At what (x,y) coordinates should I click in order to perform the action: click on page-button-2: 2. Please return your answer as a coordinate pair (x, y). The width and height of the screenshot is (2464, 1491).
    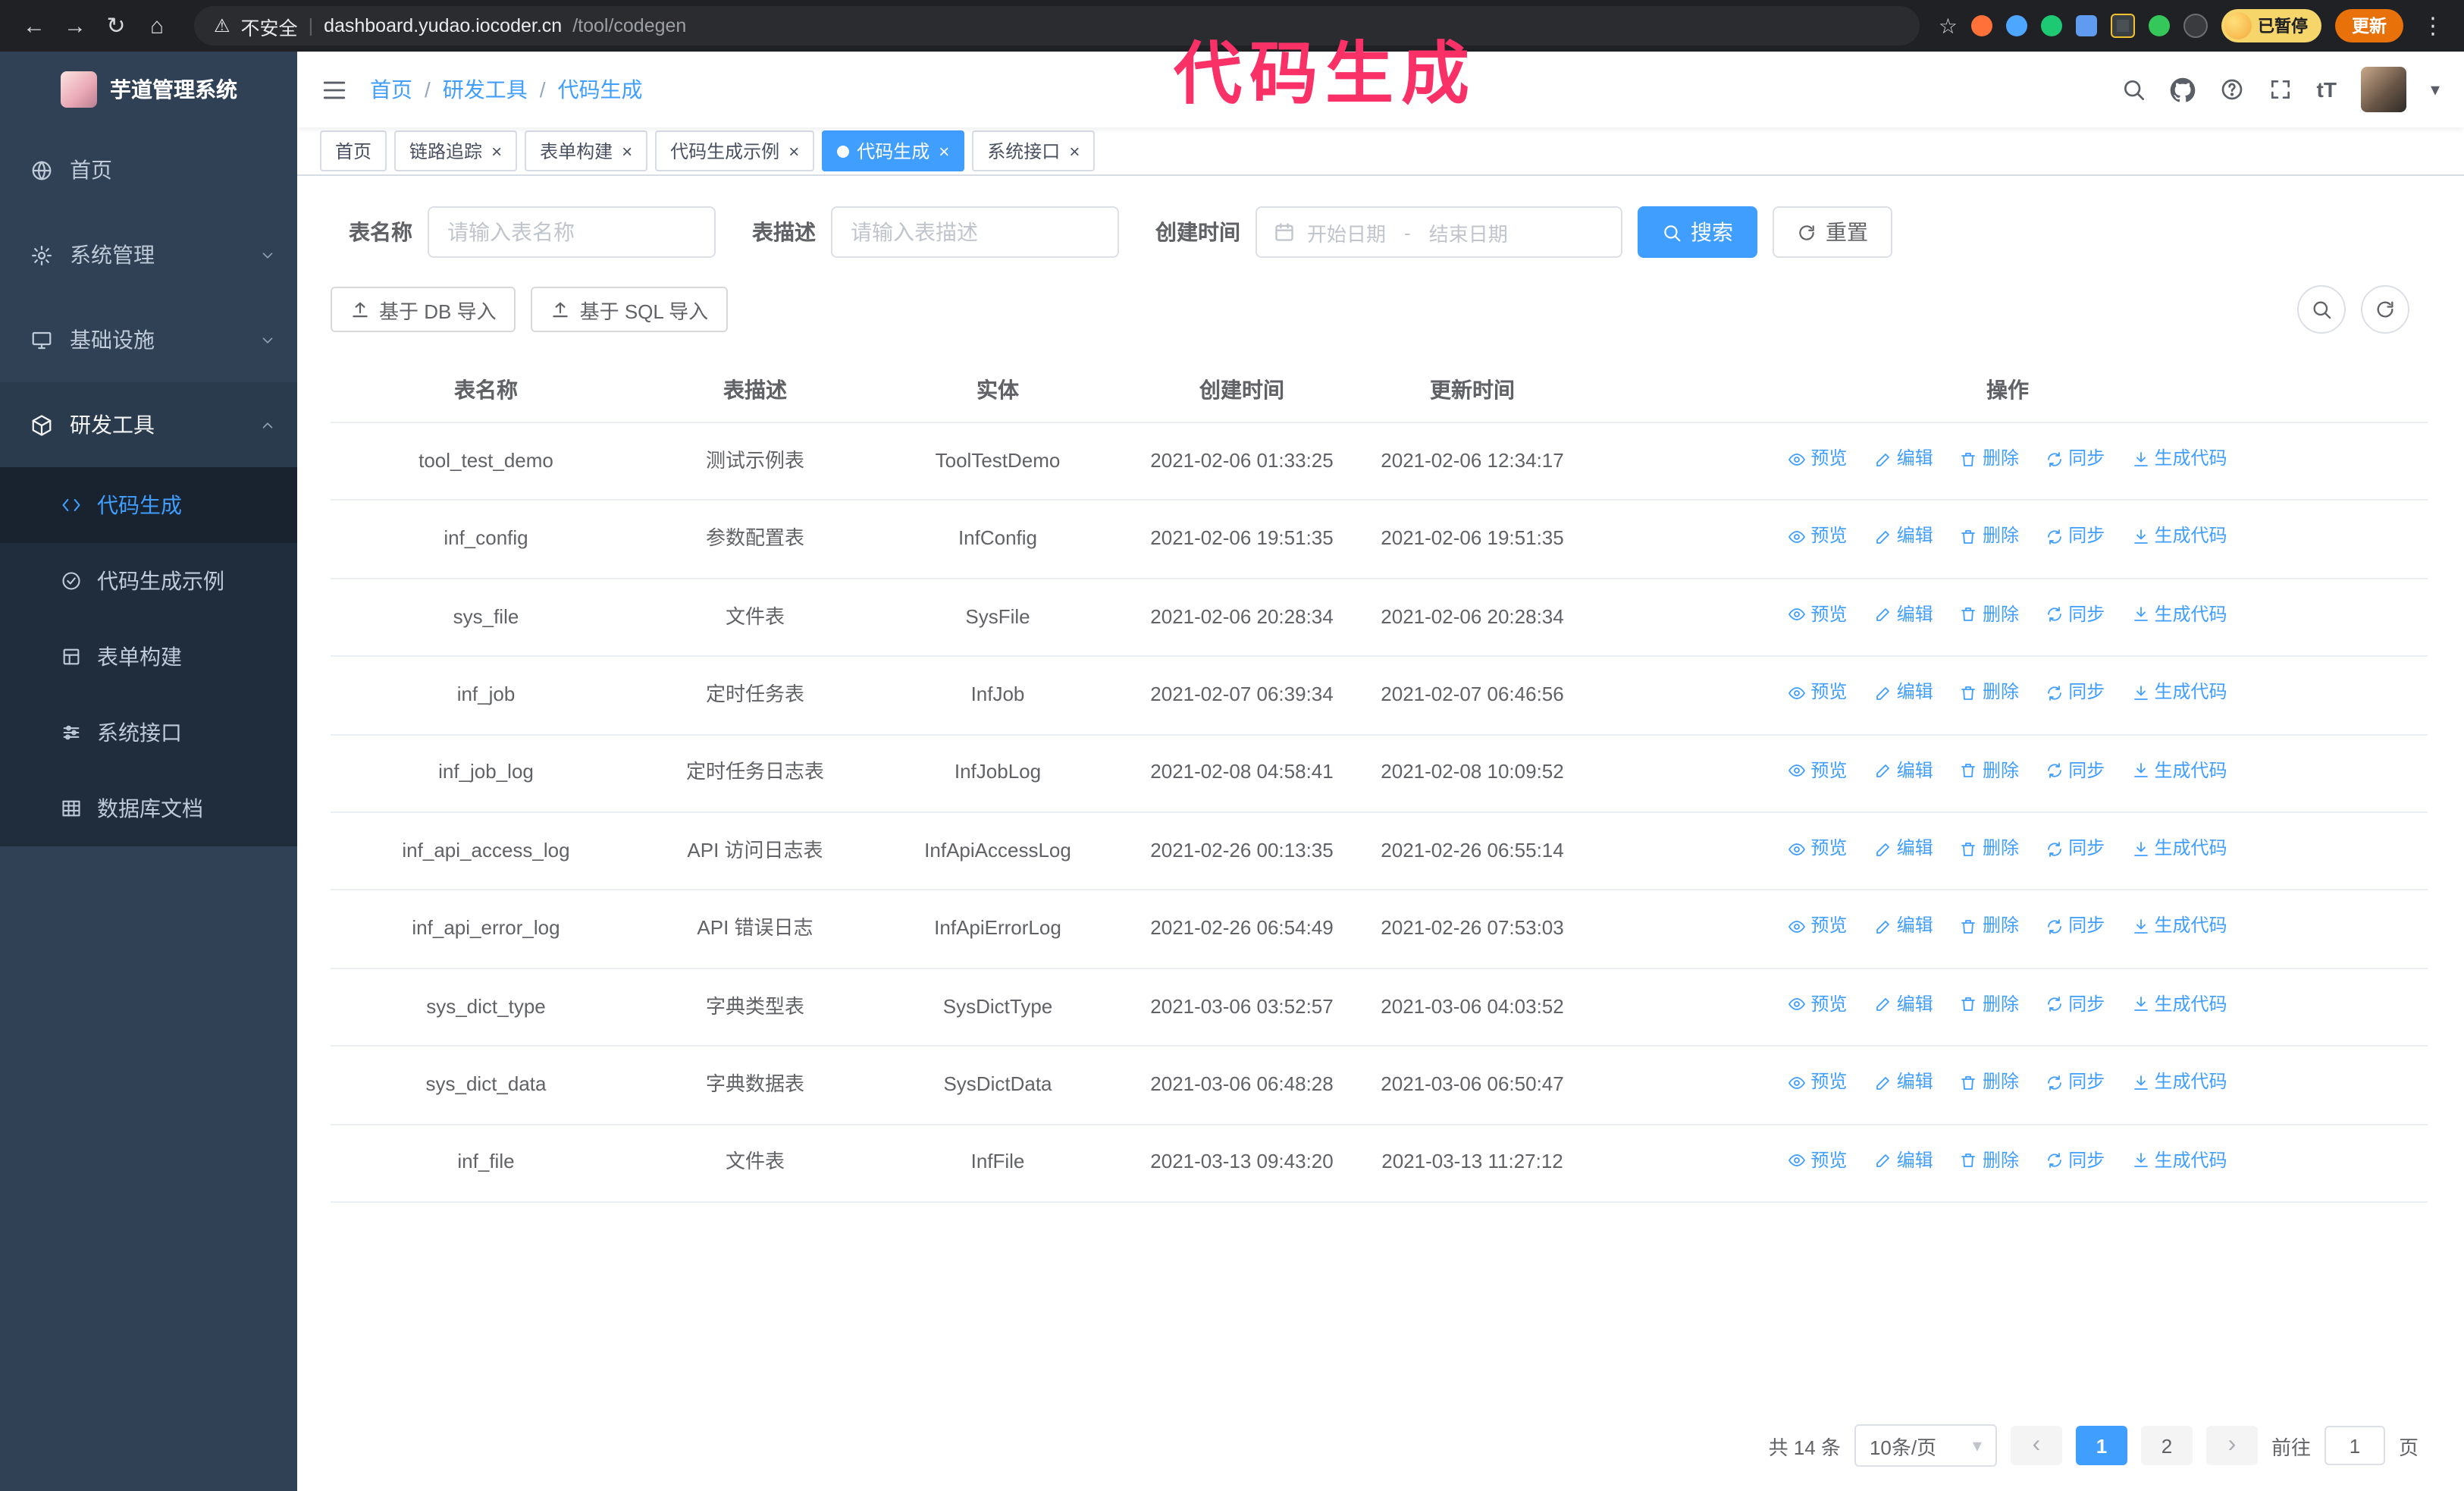
    Looking at the image, I should click on (2166, 1445).